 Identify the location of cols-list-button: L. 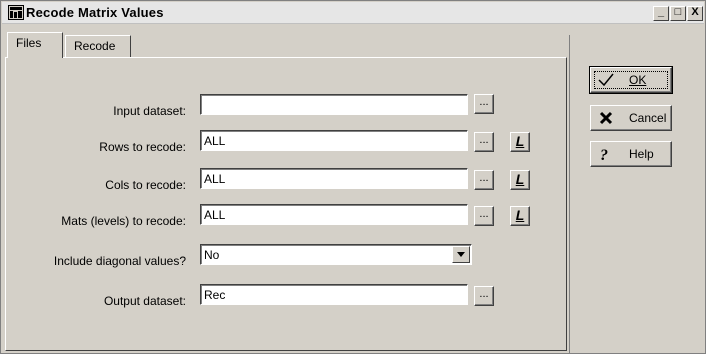
(520, 180).